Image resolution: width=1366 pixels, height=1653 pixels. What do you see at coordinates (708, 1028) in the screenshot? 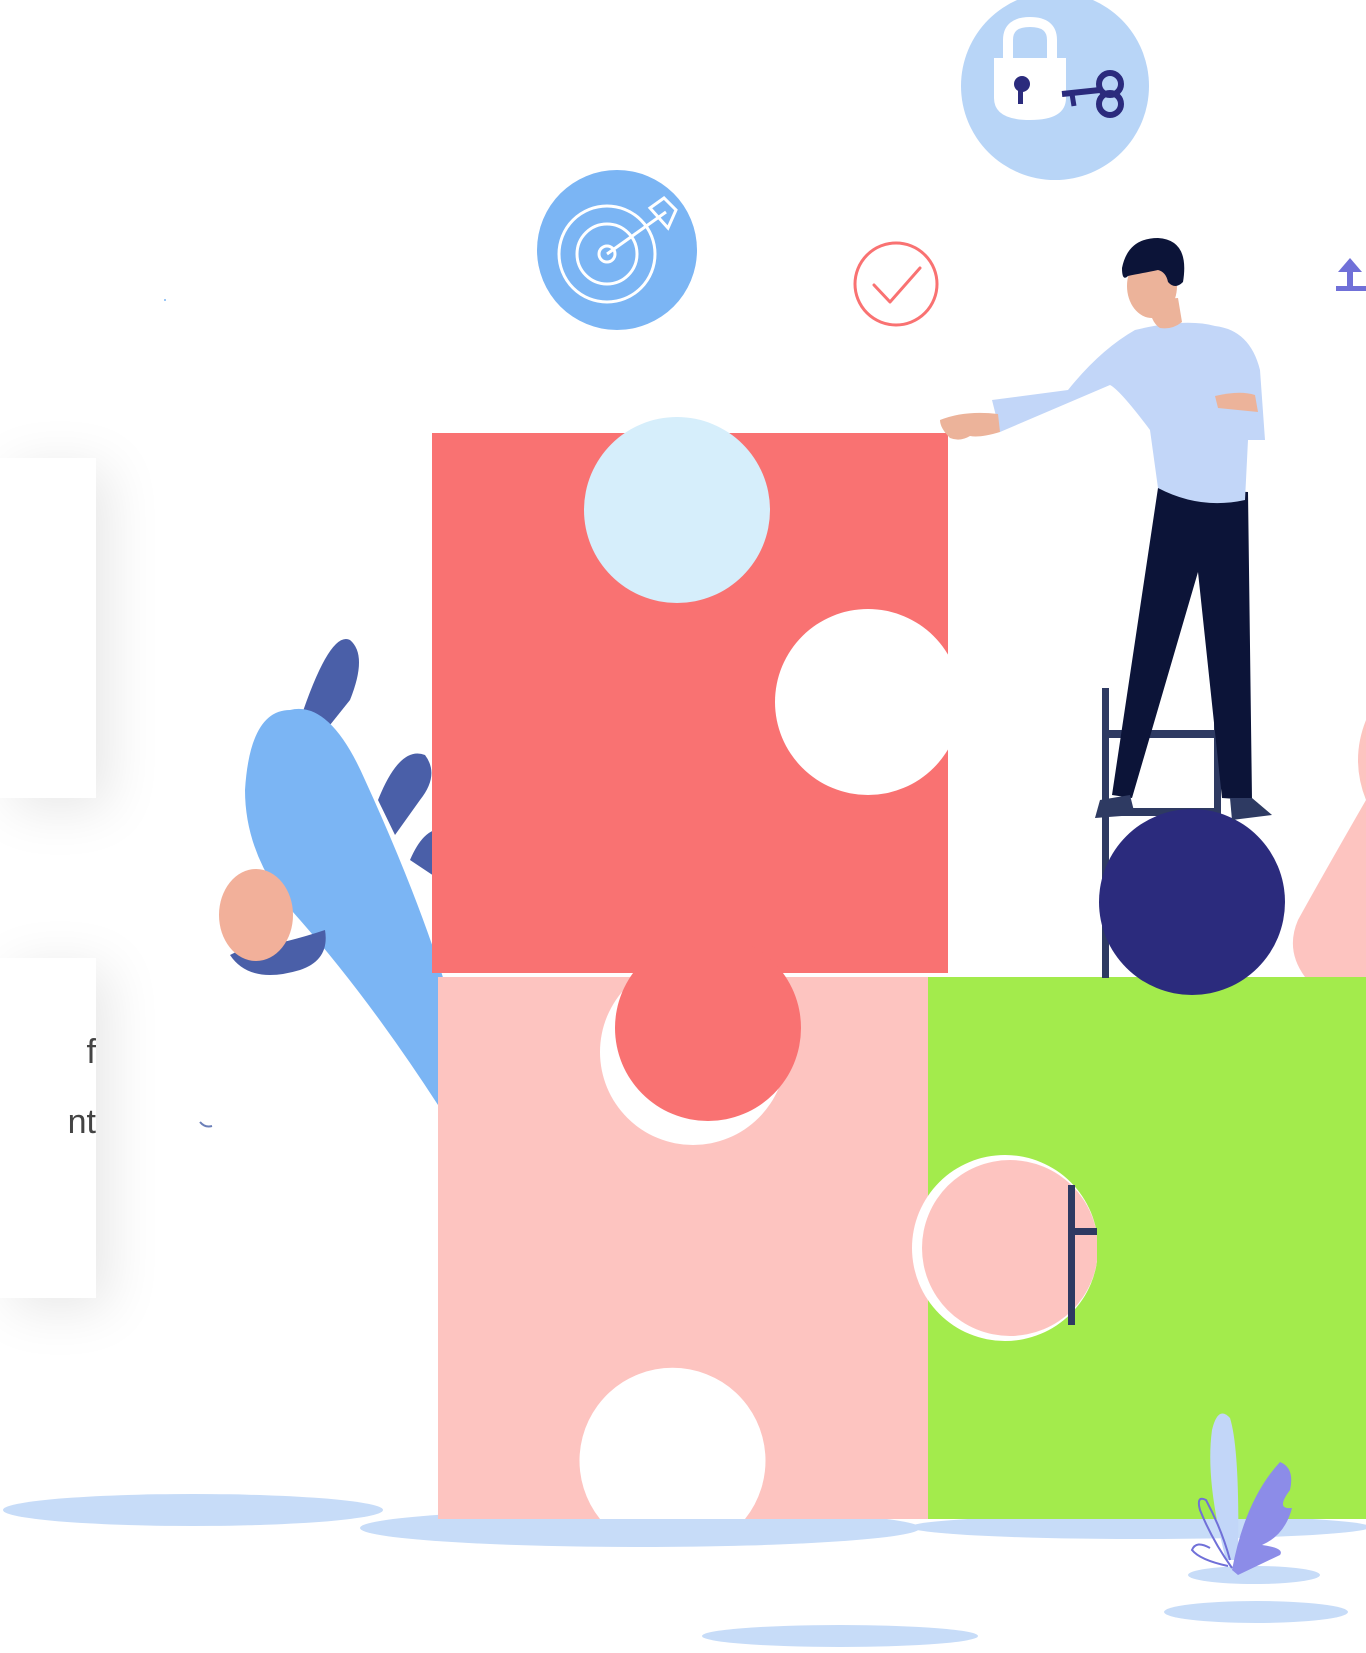
I see `puzzle-red-tab` at bounding box center [708, 1028].